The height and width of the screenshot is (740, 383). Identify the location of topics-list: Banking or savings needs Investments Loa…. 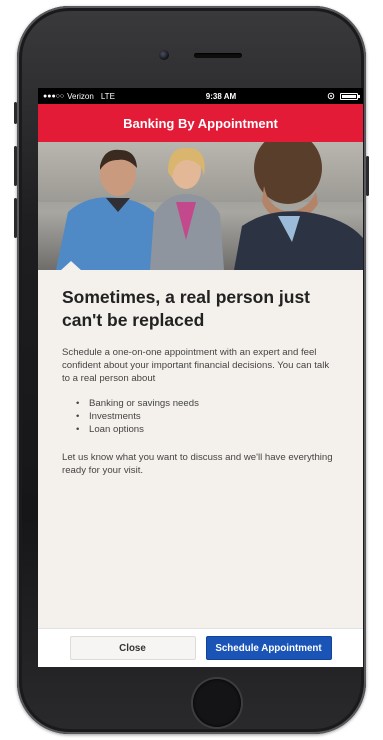
(200, 416).